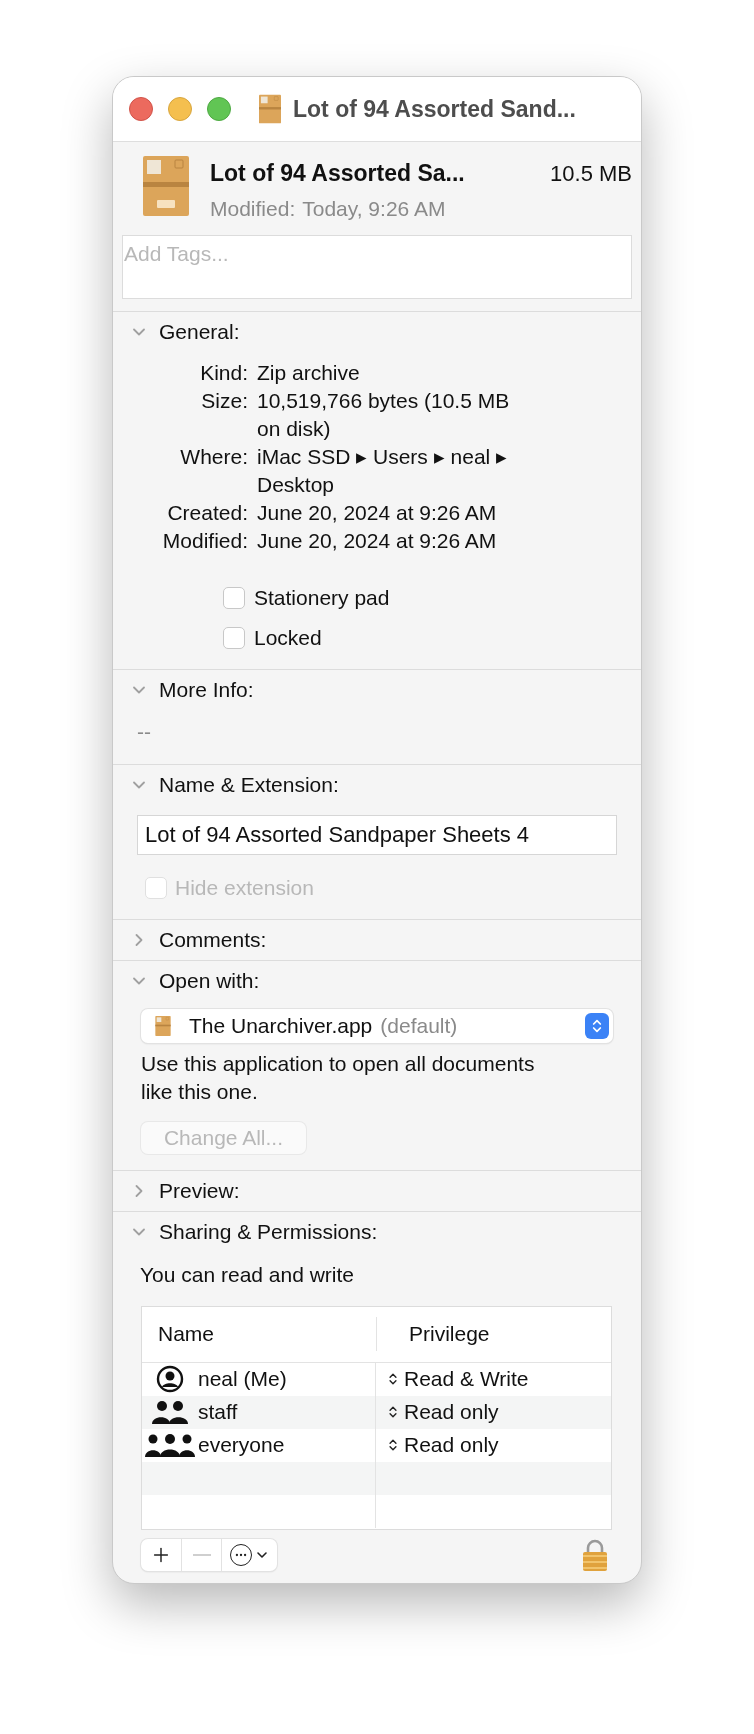 Image resolution: width=754 pixels, height=1734 pixels. Describe the element at coordinates (170, 1412) in the screenshot. I see `group-icon` at that location.